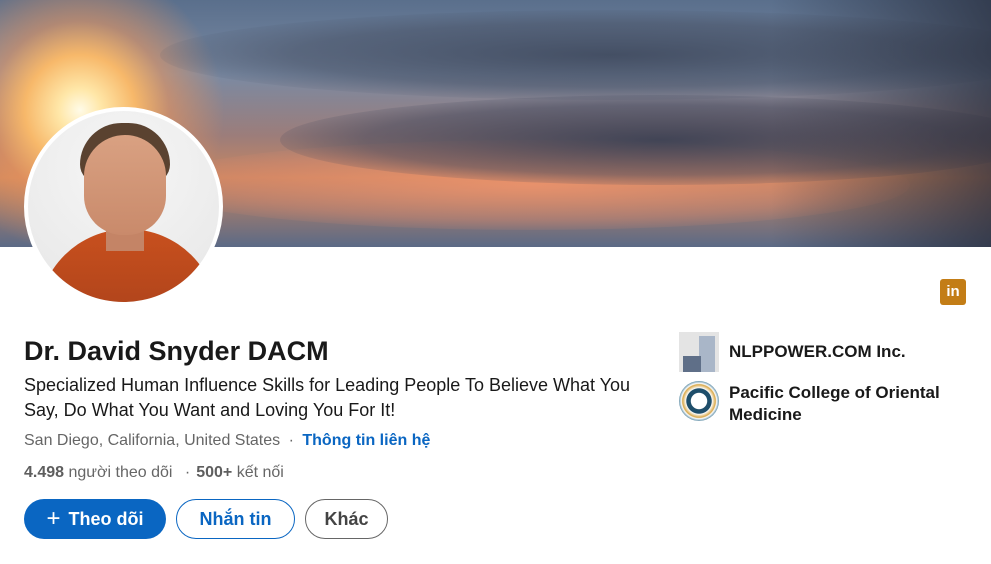 This screenshot has height=564, width=991. Describe the element at coordinates (235, 519) in the screenshot. I see `message-button: Nhắn tin` at that location.